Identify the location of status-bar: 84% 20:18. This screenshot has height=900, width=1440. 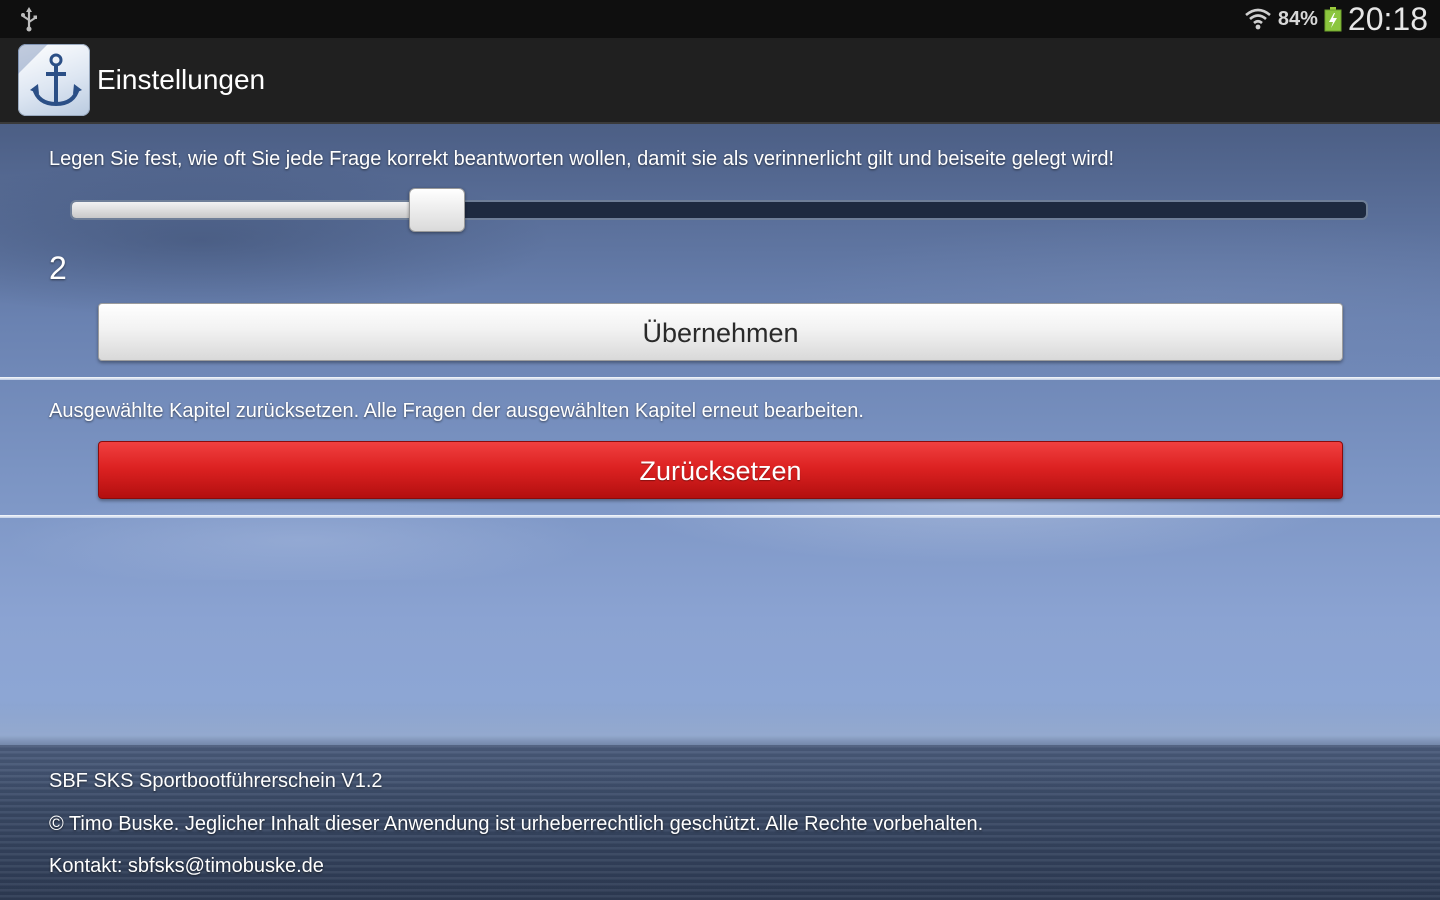
(720, 19).